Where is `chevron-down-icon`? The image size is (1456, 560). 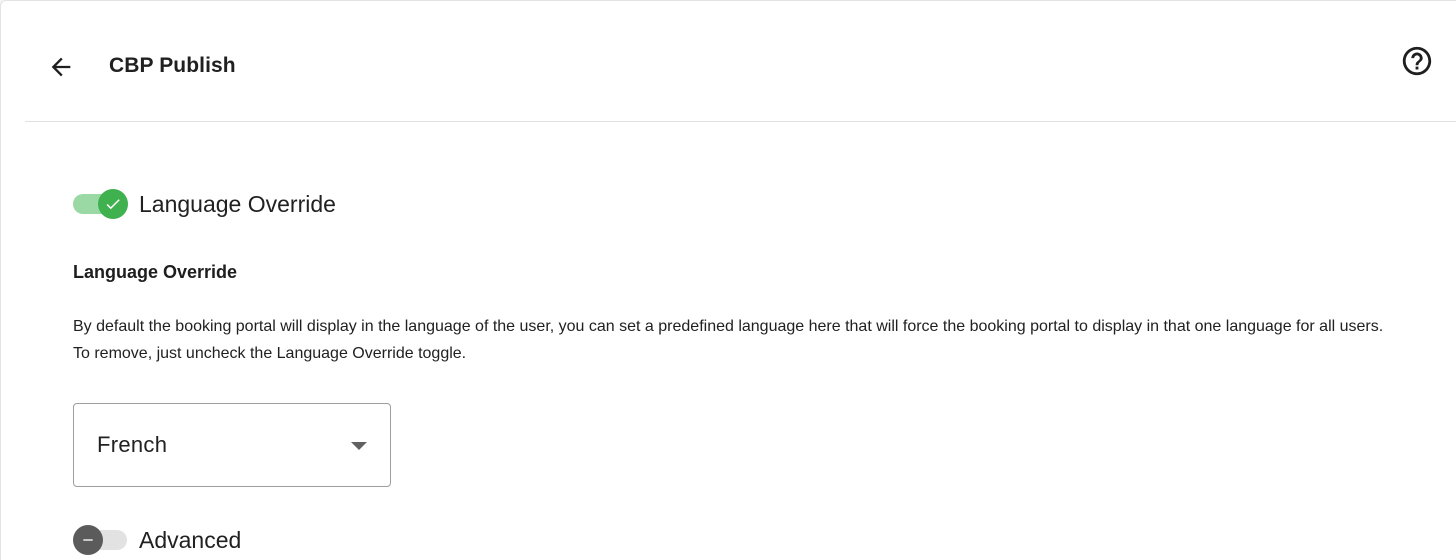
chevron-down-icon is located at coordinates (359, 446).